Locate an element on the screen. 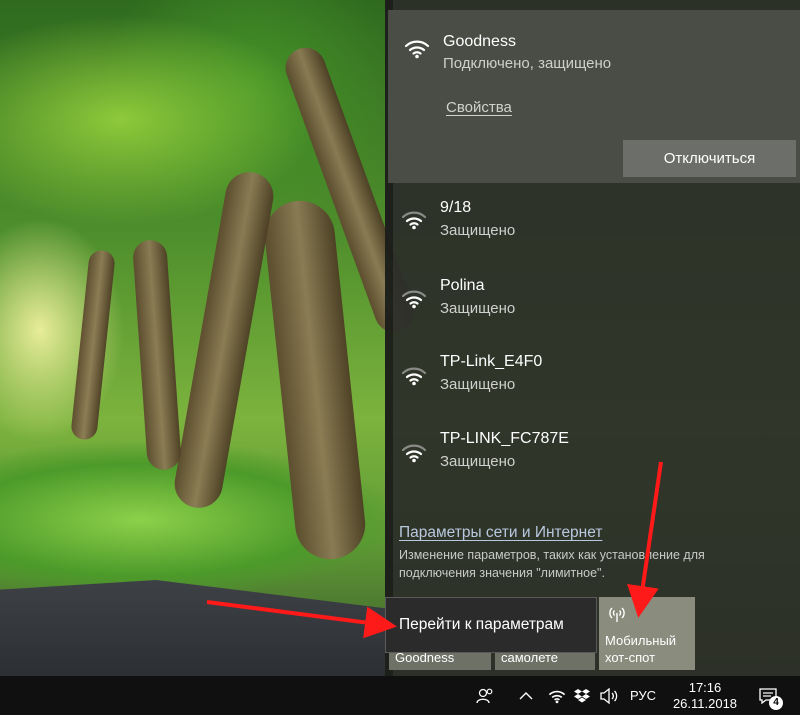 This screenshot has width=800, height=715. disconnect-button: Отключиться is located at coordinates (709, 158).